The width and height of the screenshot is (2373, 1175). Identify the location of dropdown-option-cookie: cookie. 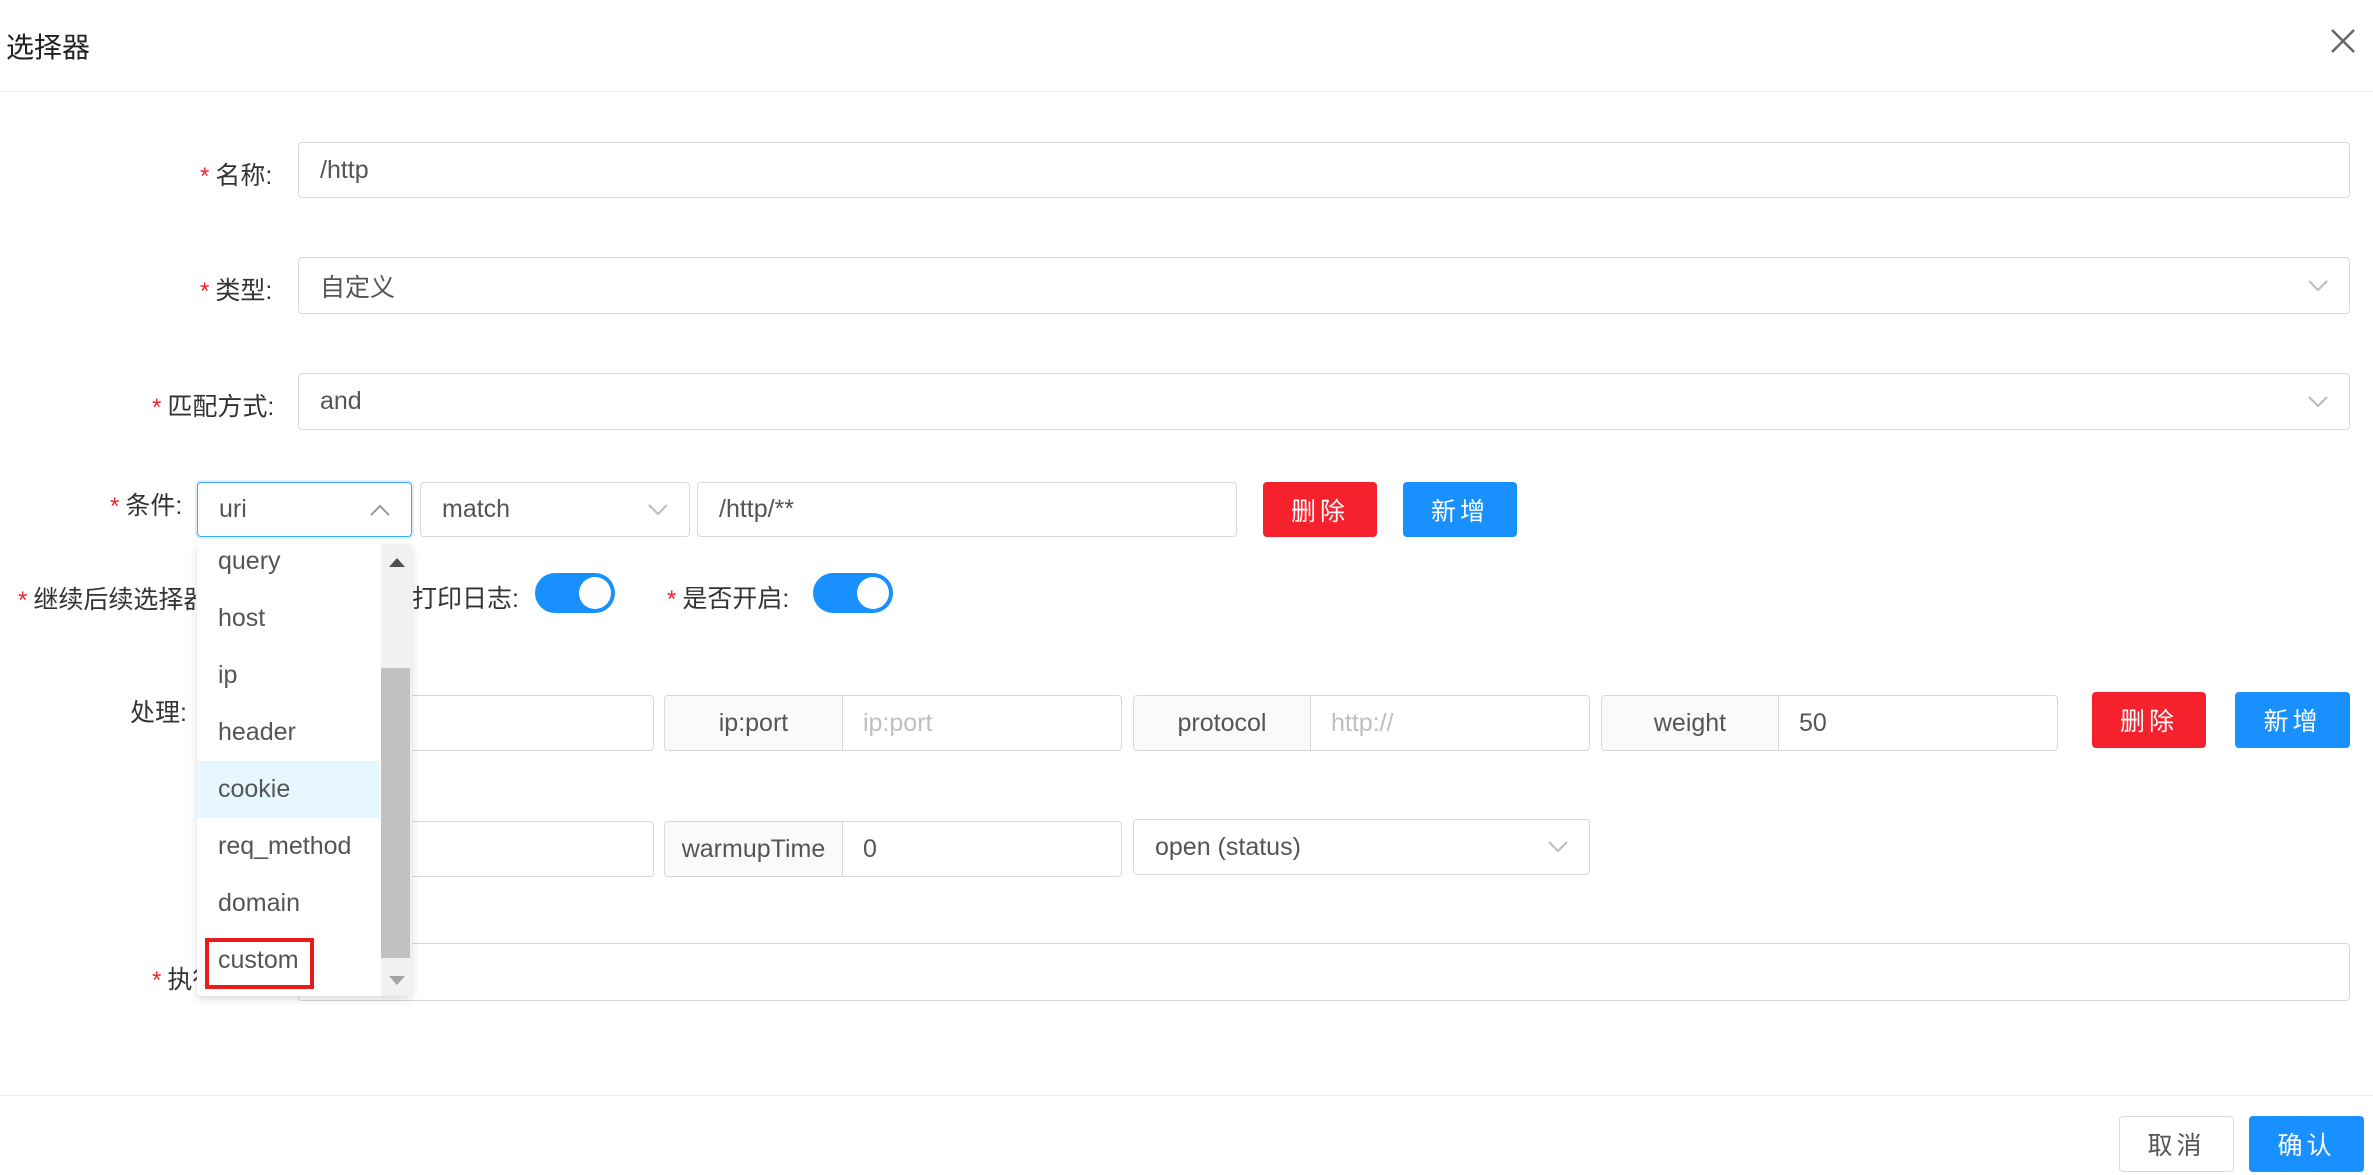
(288, 789).